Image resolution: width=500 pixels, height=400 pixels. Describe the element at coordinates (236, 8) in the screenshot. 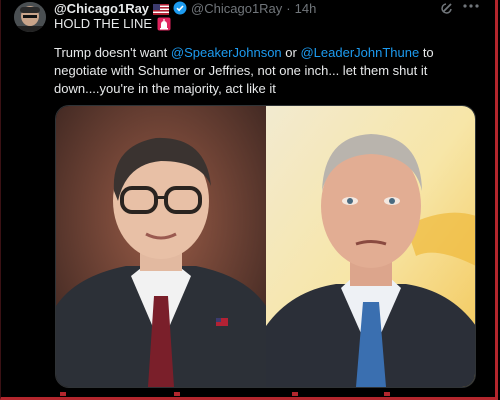

I see `handle: @Chicago1Ray` at that location.